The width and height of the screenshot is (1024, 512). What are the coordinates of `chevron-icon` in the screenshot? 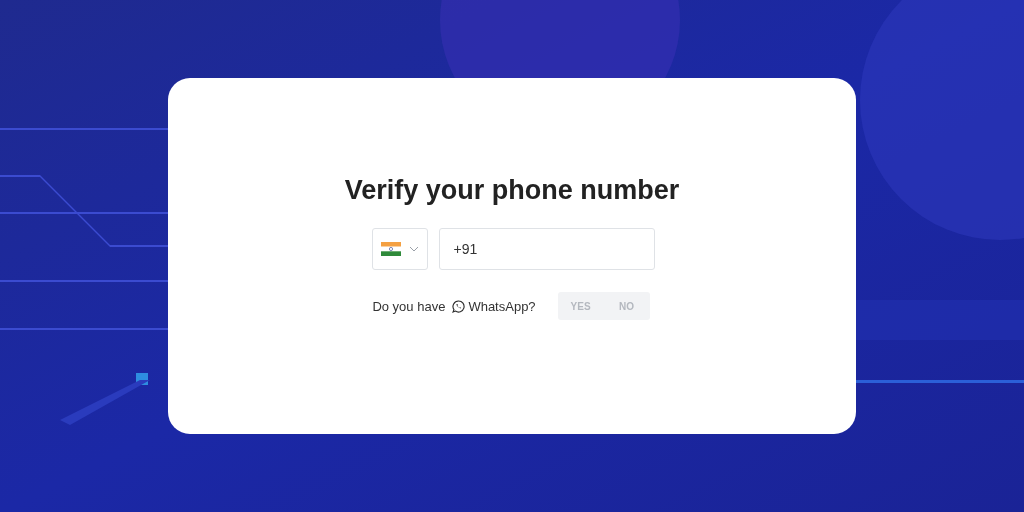 It's located at (413, 249).